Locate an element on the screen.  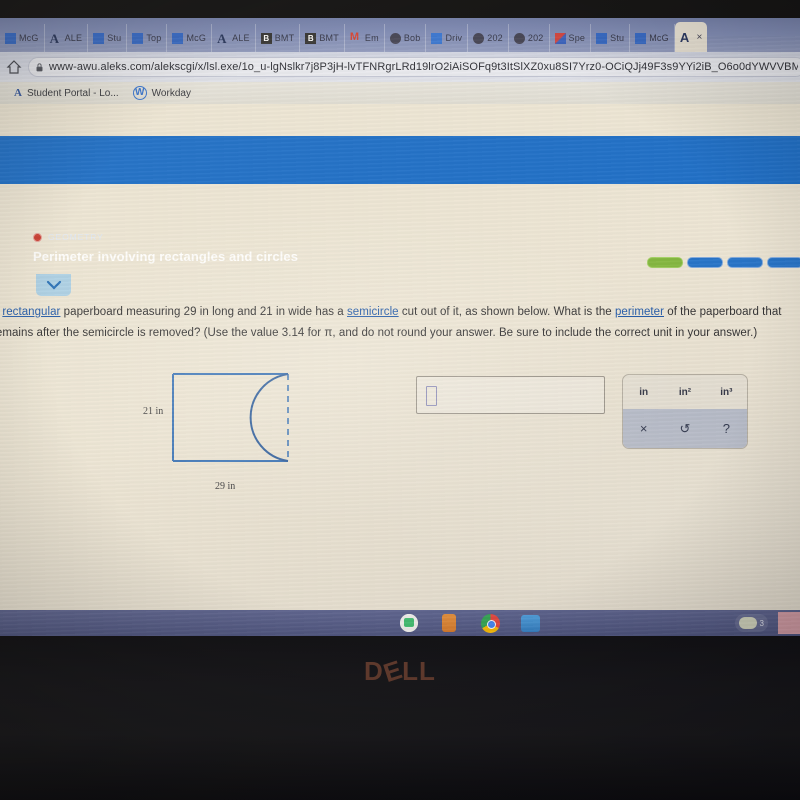
geometry-figure is located at coordinates (230, 417).